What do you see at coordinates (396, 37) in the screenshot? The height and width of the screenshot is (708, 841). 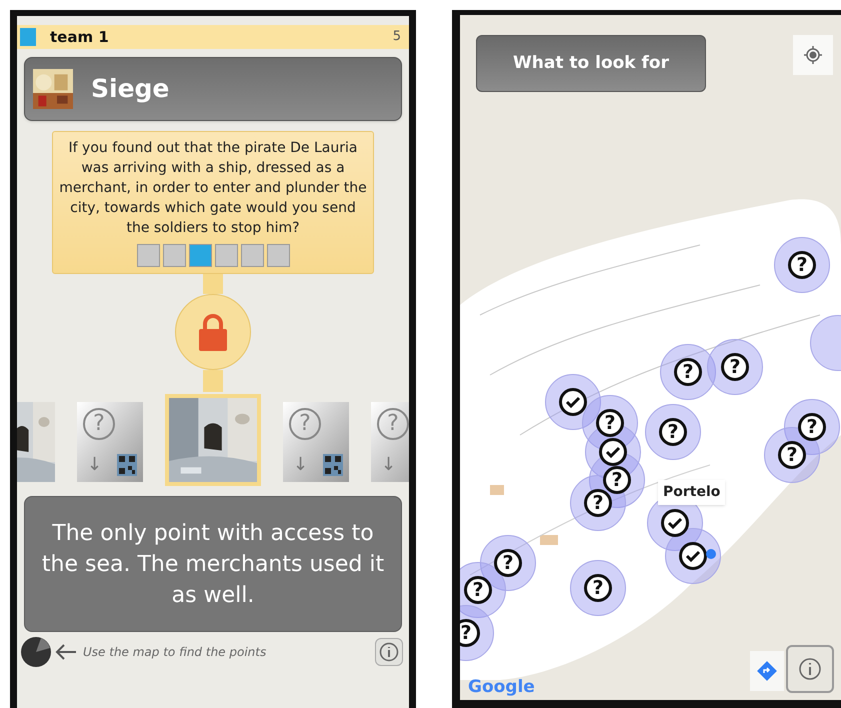 I see `team-score: 5` at bounding box center [396, 37].